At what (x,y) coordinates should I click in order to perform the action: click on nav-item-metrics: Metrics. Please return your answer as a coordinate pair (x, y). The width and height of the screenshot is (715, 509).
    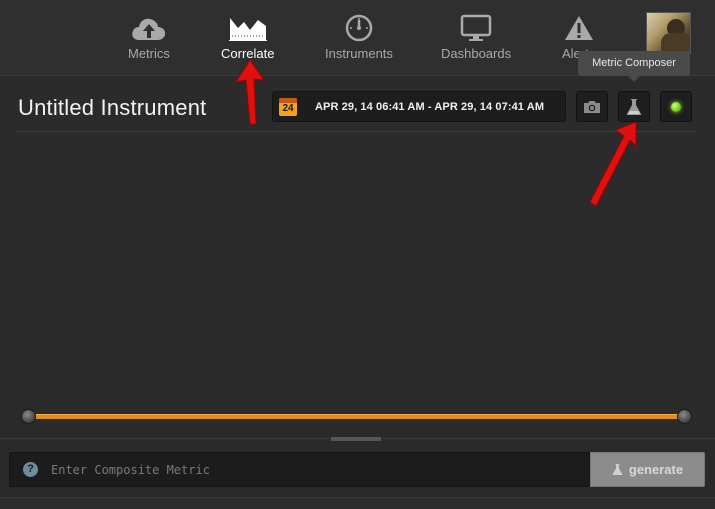
    Looking at the image, I should click on (149, 37).